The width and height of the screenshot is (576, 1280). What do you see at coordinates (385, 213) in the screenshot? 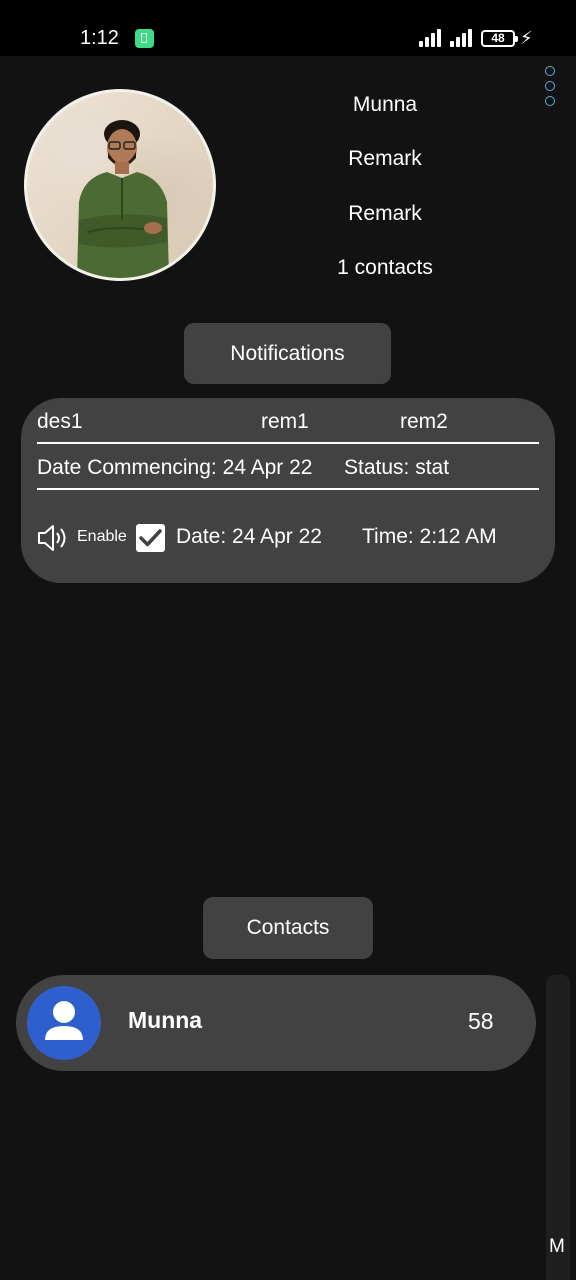
I see `profile-remark-2: Remark` at bounding box center [385, 213].